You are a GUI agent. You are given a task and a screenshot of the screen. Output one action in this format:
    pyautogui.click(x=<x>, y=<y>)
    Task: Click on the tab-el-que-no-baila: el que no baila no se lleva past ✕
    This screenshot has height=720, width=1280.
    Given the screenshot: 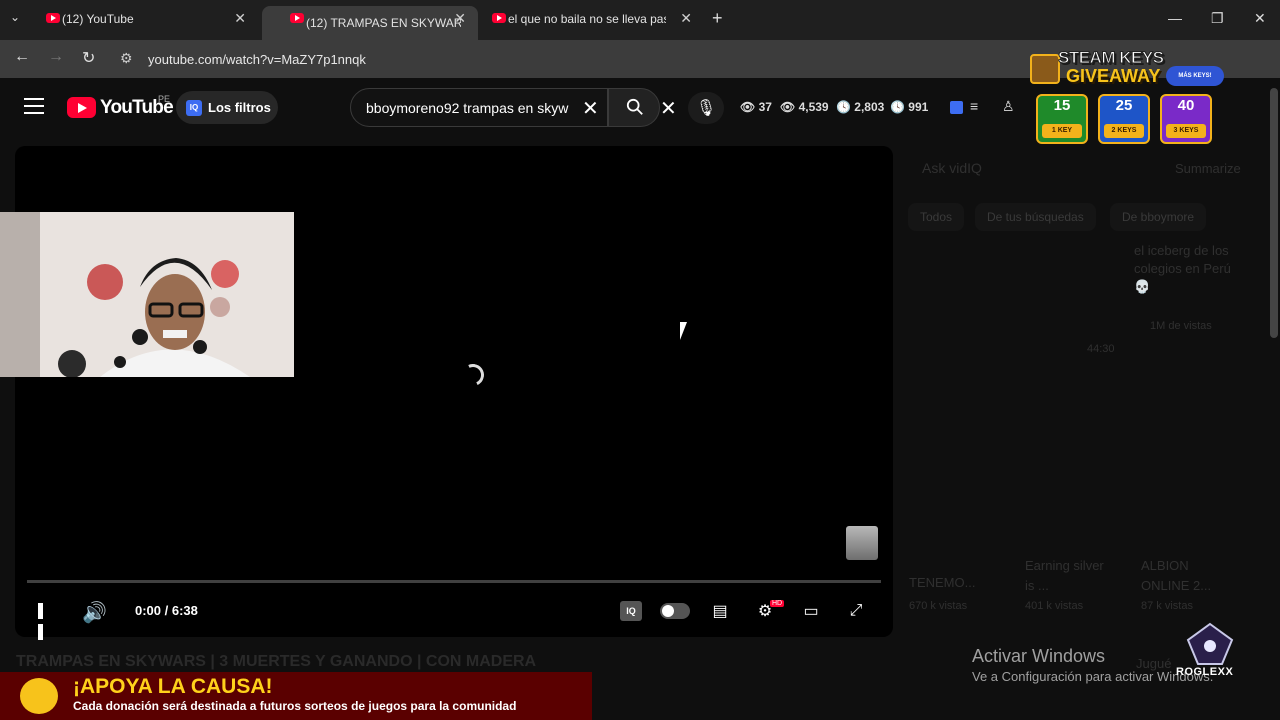 What is the action you would take?
    pyautogui.click(x=584, y=19)
    